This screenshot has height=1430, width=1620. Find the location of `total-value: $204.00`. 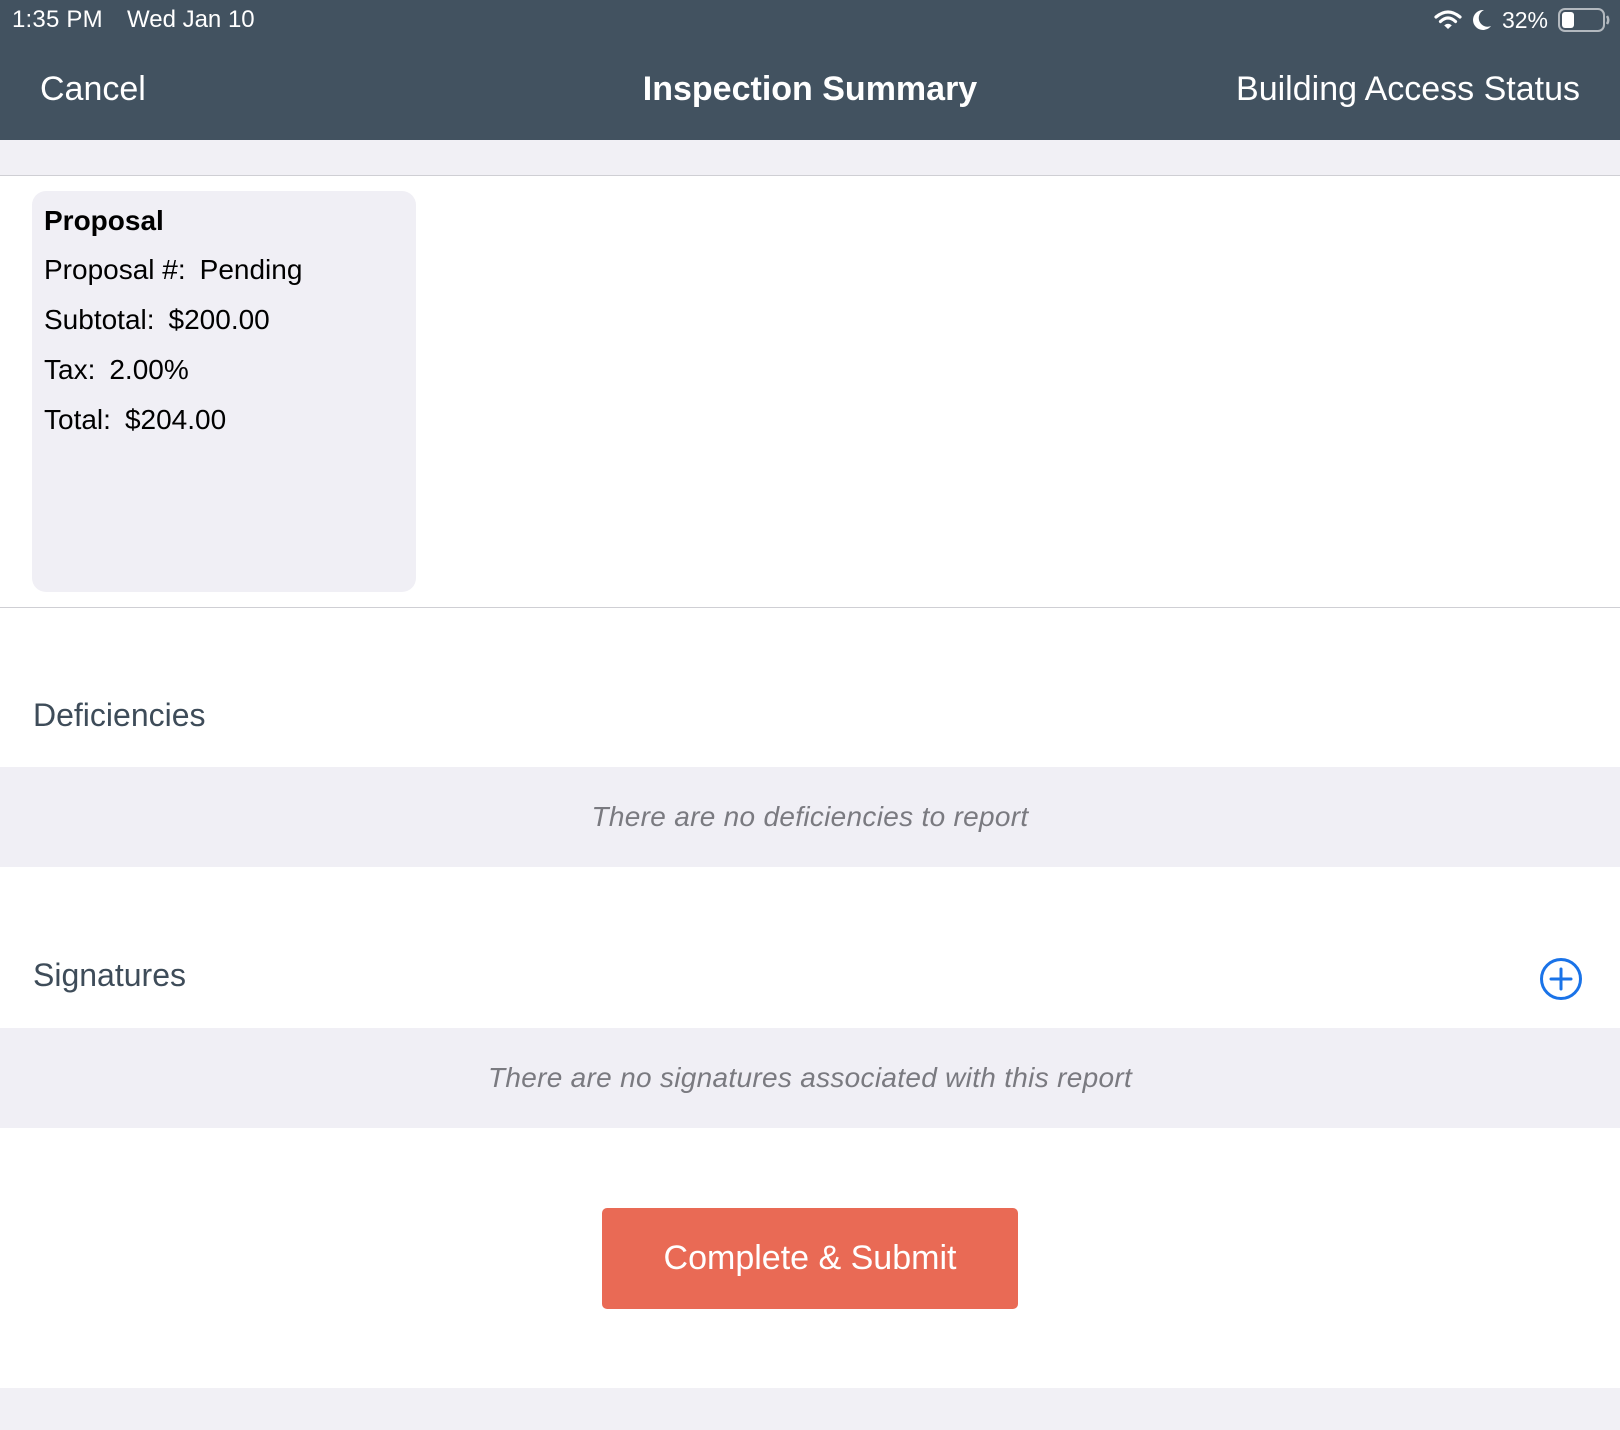

total-value: $204.00 is located at coordinates (175, 419).